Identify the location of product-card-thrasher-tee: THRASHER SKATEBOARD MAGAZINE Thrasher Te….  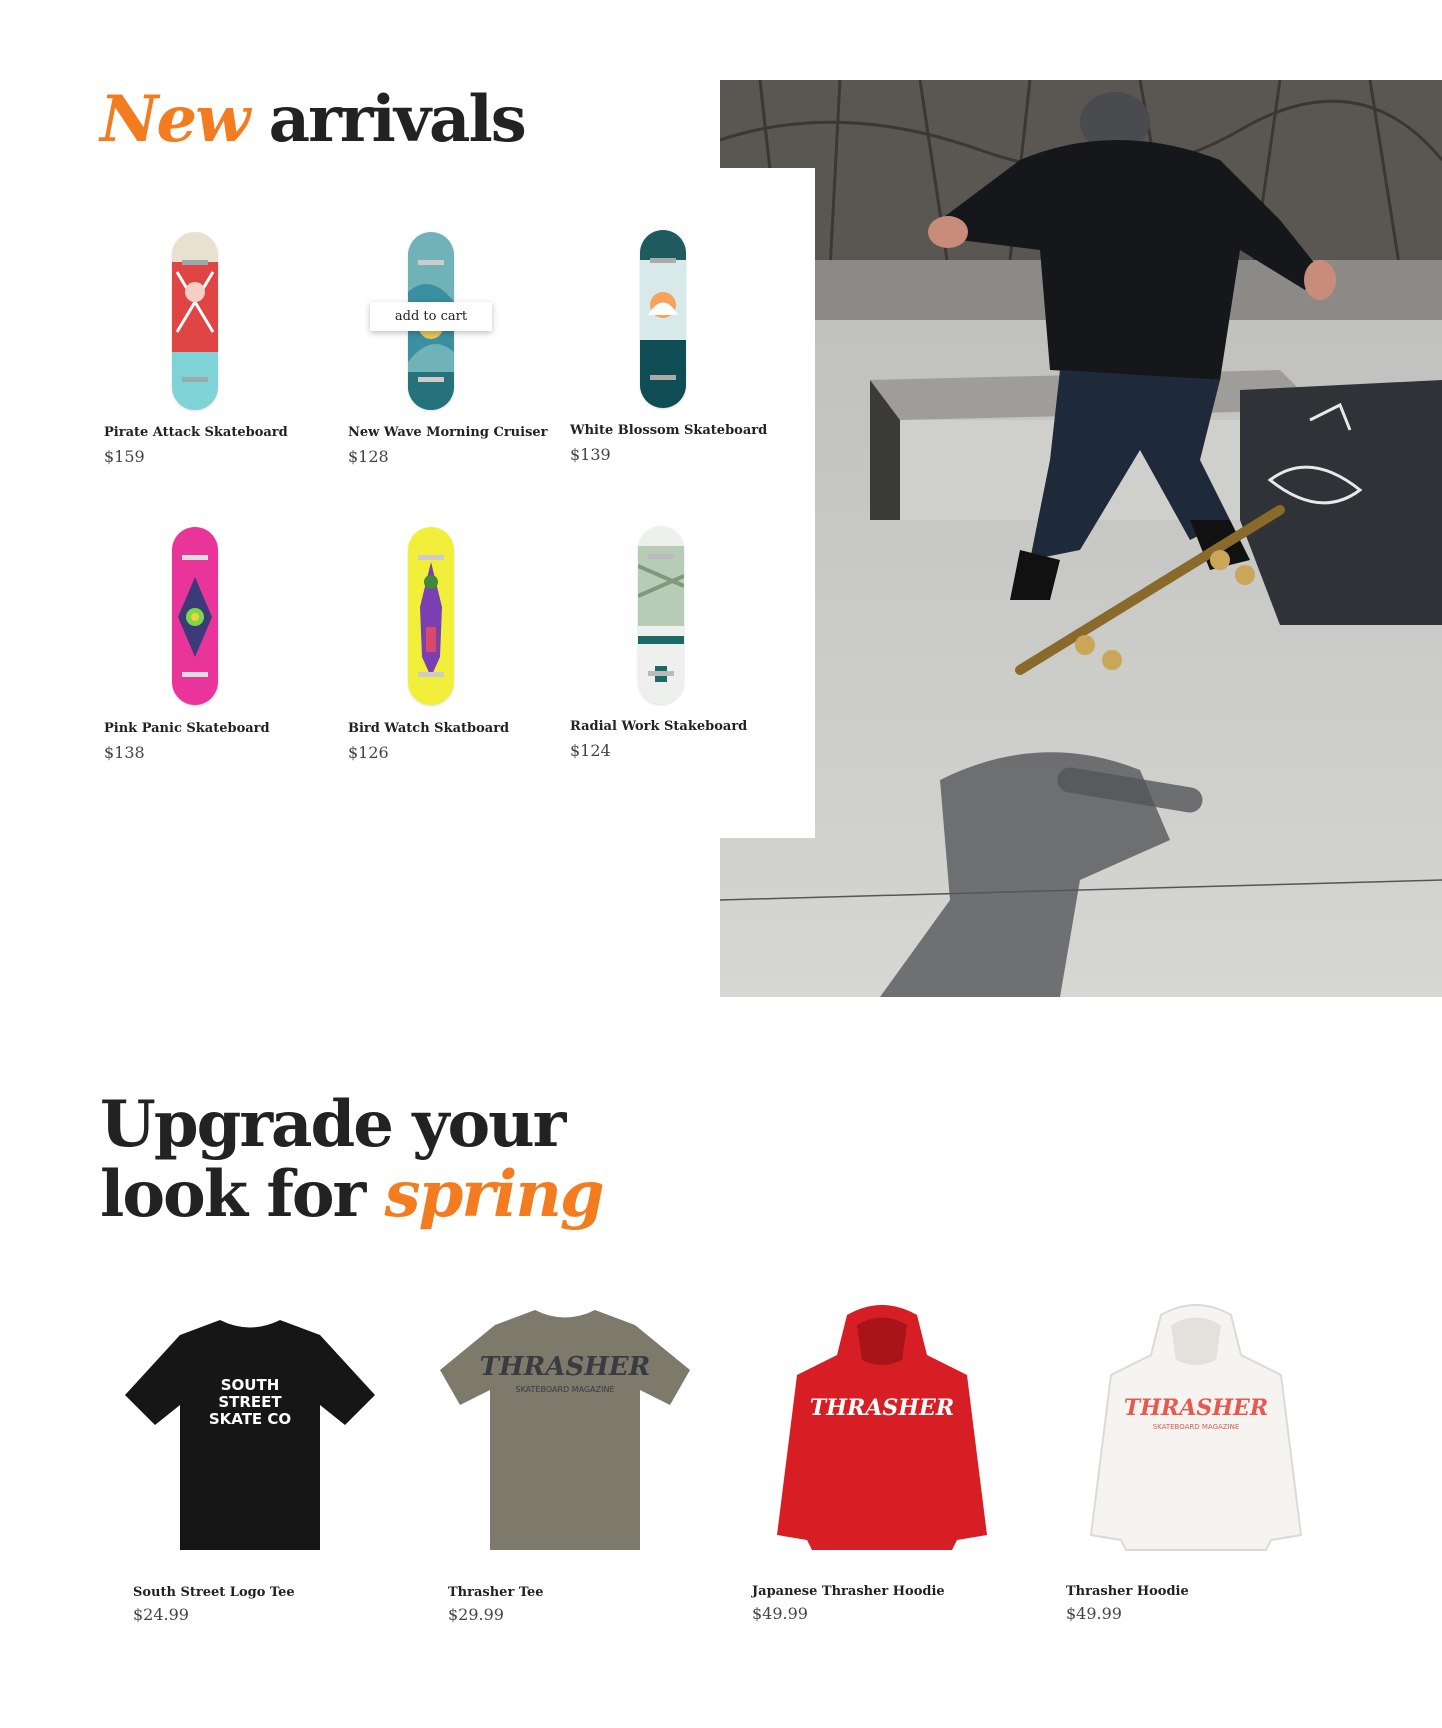
(570, 1460).